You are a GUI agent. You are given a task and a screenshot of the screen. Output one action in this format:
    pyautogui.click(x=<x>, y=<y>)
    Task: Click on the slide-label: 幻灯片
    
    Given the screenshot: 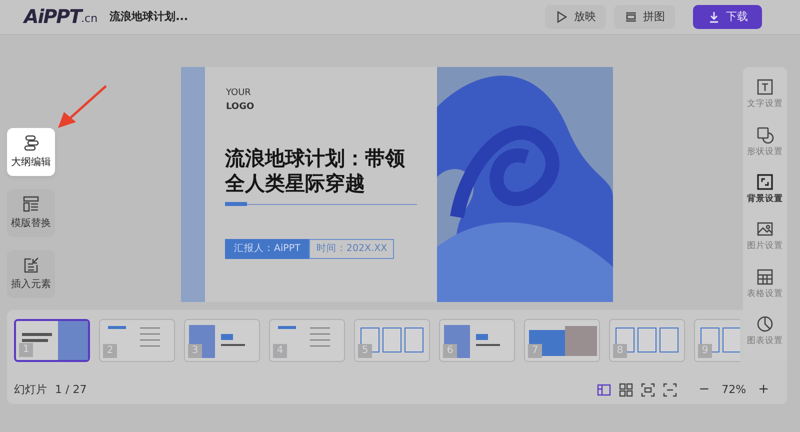 What is the action you would take?
    pyautogui.click(x=30, y=390)
    